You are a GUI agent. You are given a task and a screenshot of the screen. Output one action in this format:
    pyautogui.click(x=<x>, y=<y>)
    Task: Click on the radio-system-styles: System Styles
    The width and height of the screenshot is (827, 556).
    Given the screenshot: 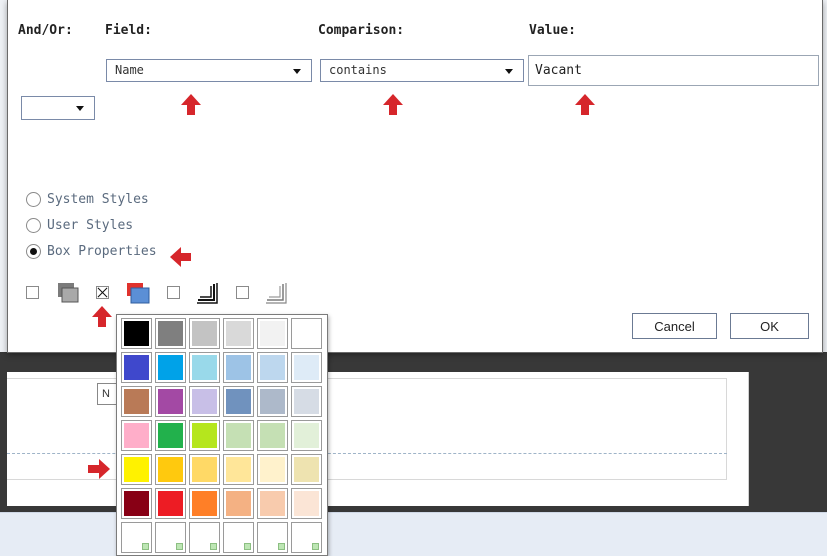 What is the action you would take?
    pyautogui.click(x=87, y=199)
    